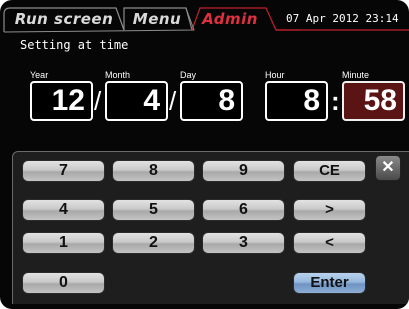 Image resolution: width=409 pixels, height=309 pixels. What do you see at coordinates (188, 75) in the screenshot?
I see `day-label: Day` at bounding box center [188, 75].